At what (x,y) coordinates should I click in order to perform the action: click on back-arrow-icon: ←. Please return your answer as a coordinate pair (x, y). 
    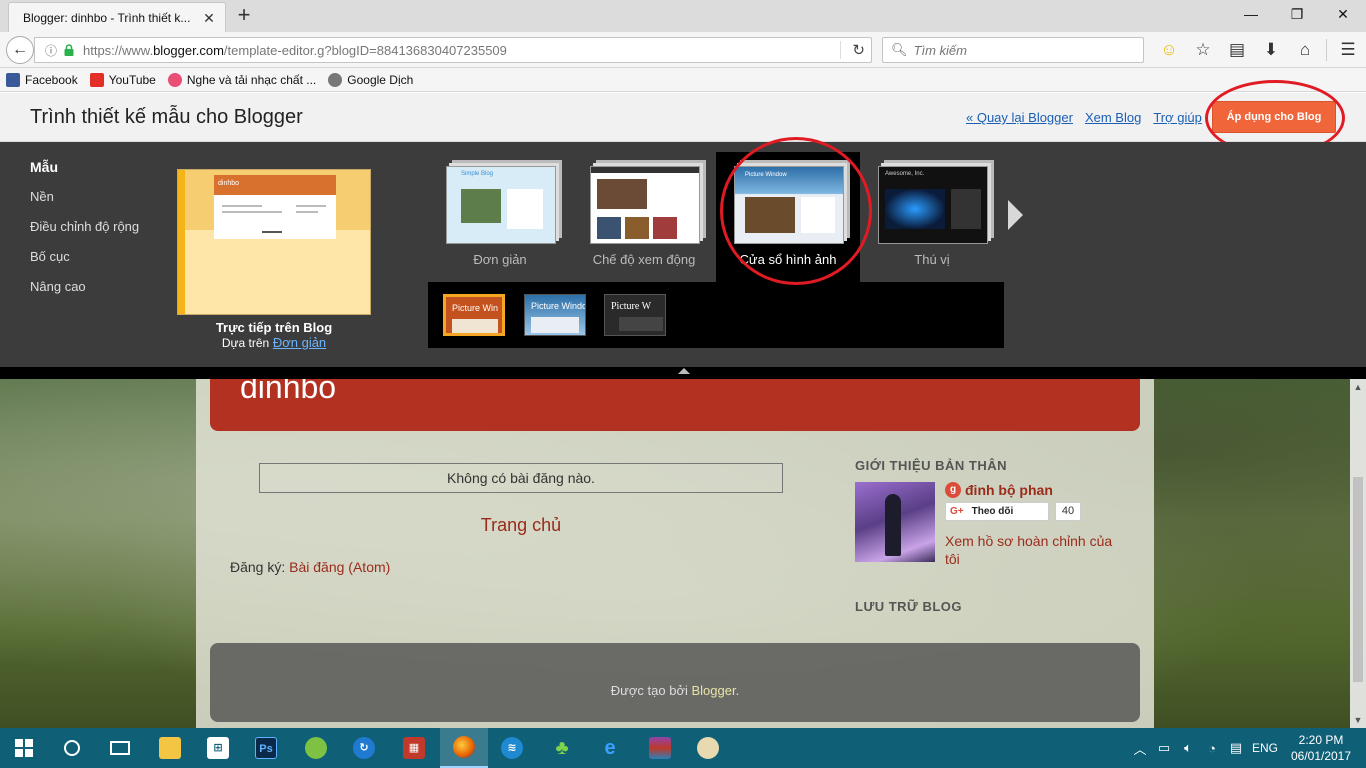
    Looking at the image, I should click on (20, 50).